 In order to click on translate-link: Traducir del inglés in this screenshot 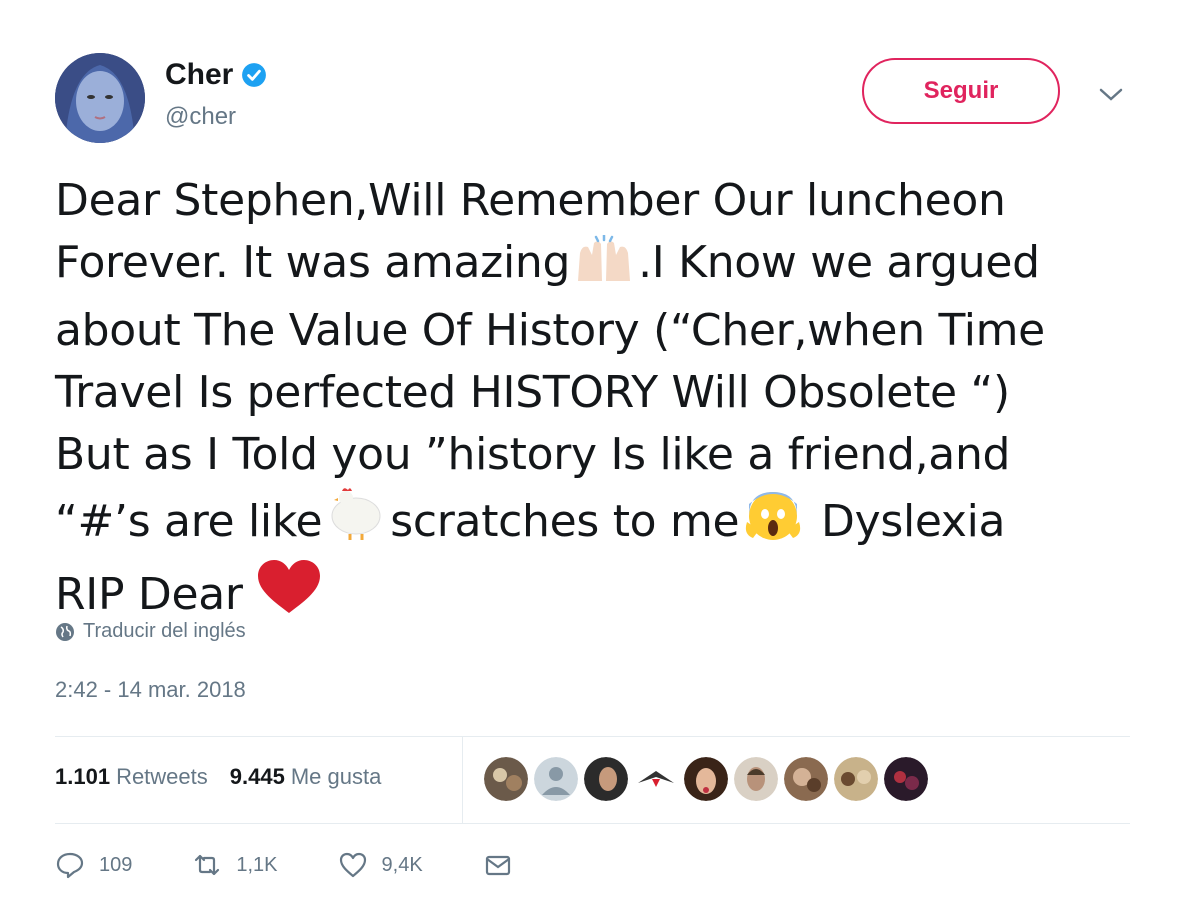, I will do `click(150, 631)`.